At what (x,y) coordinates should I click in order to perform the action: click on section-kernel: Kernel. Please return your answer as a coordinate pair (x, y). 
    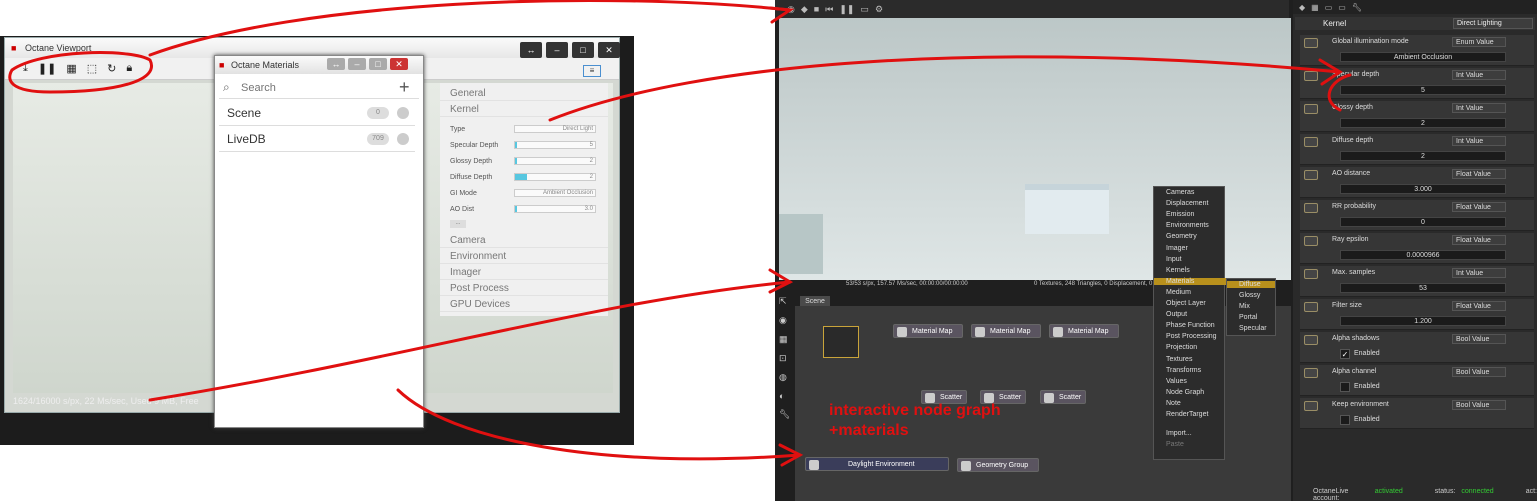
    Looking at the image, I should click on (524, 109).